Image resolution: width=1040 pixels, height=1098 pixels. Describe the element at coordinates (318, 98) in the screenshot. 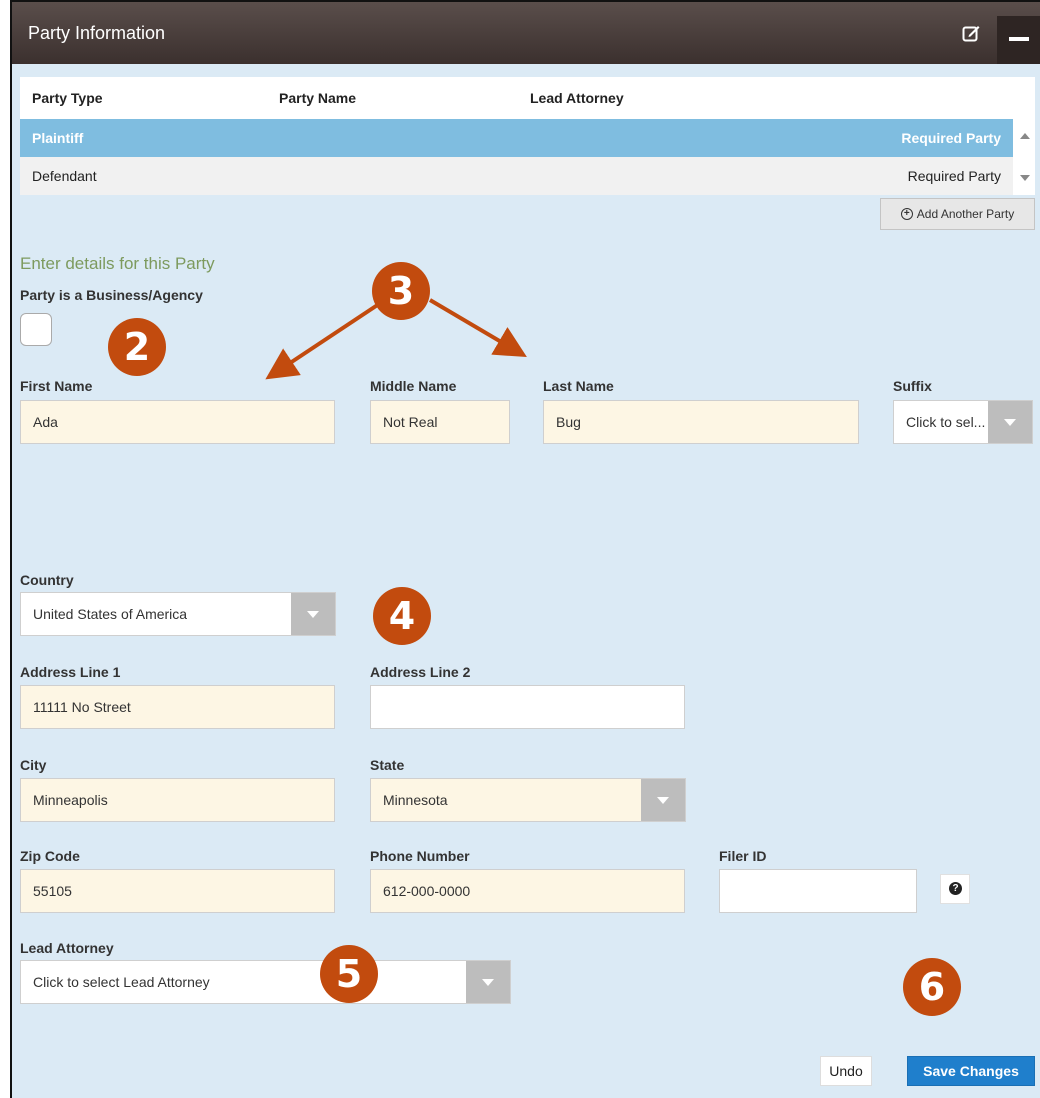

I see `column-header-party-name: Party Name` at that location.